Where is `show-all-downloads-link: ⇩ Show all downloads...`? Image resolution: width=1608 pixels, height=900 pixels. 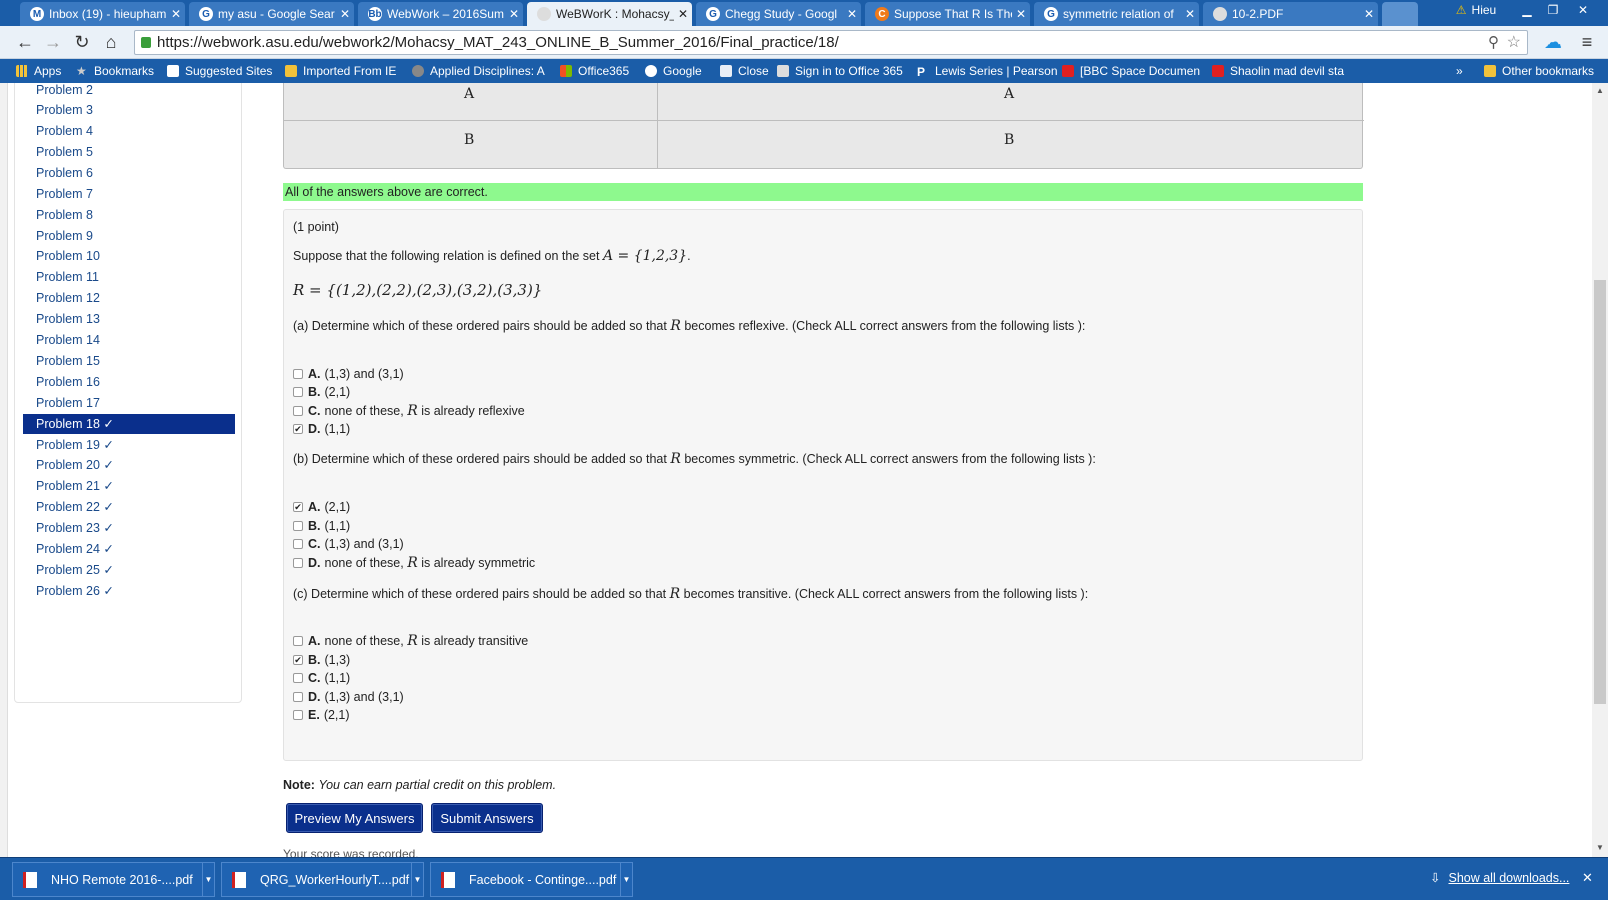
show-all-downloads-link: ⇩ Show all downloads... is located at coordinates (1499, 878).